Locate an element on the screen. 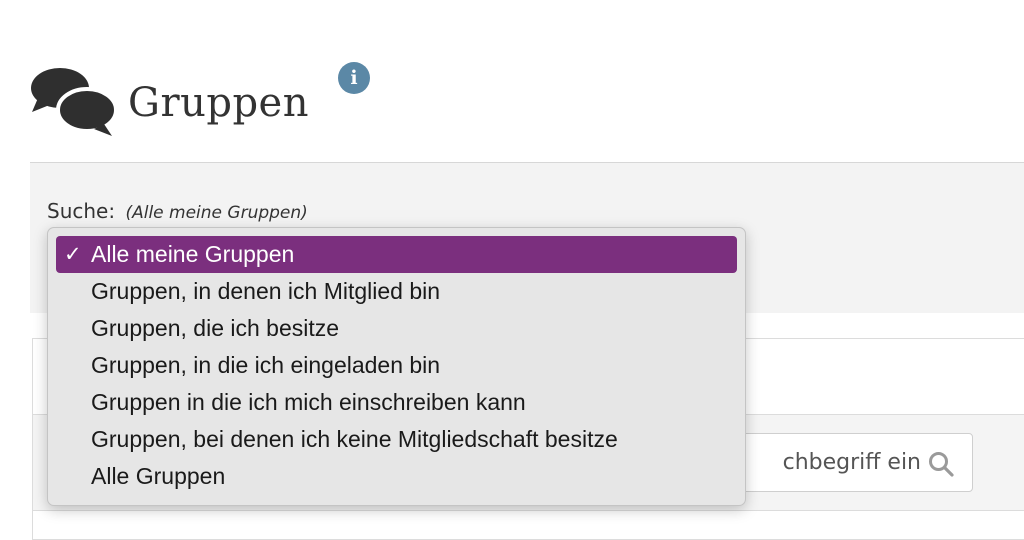  dropdown-option: Gruppen, in die ich eingeladen bin is located at coordinates (396, 365).